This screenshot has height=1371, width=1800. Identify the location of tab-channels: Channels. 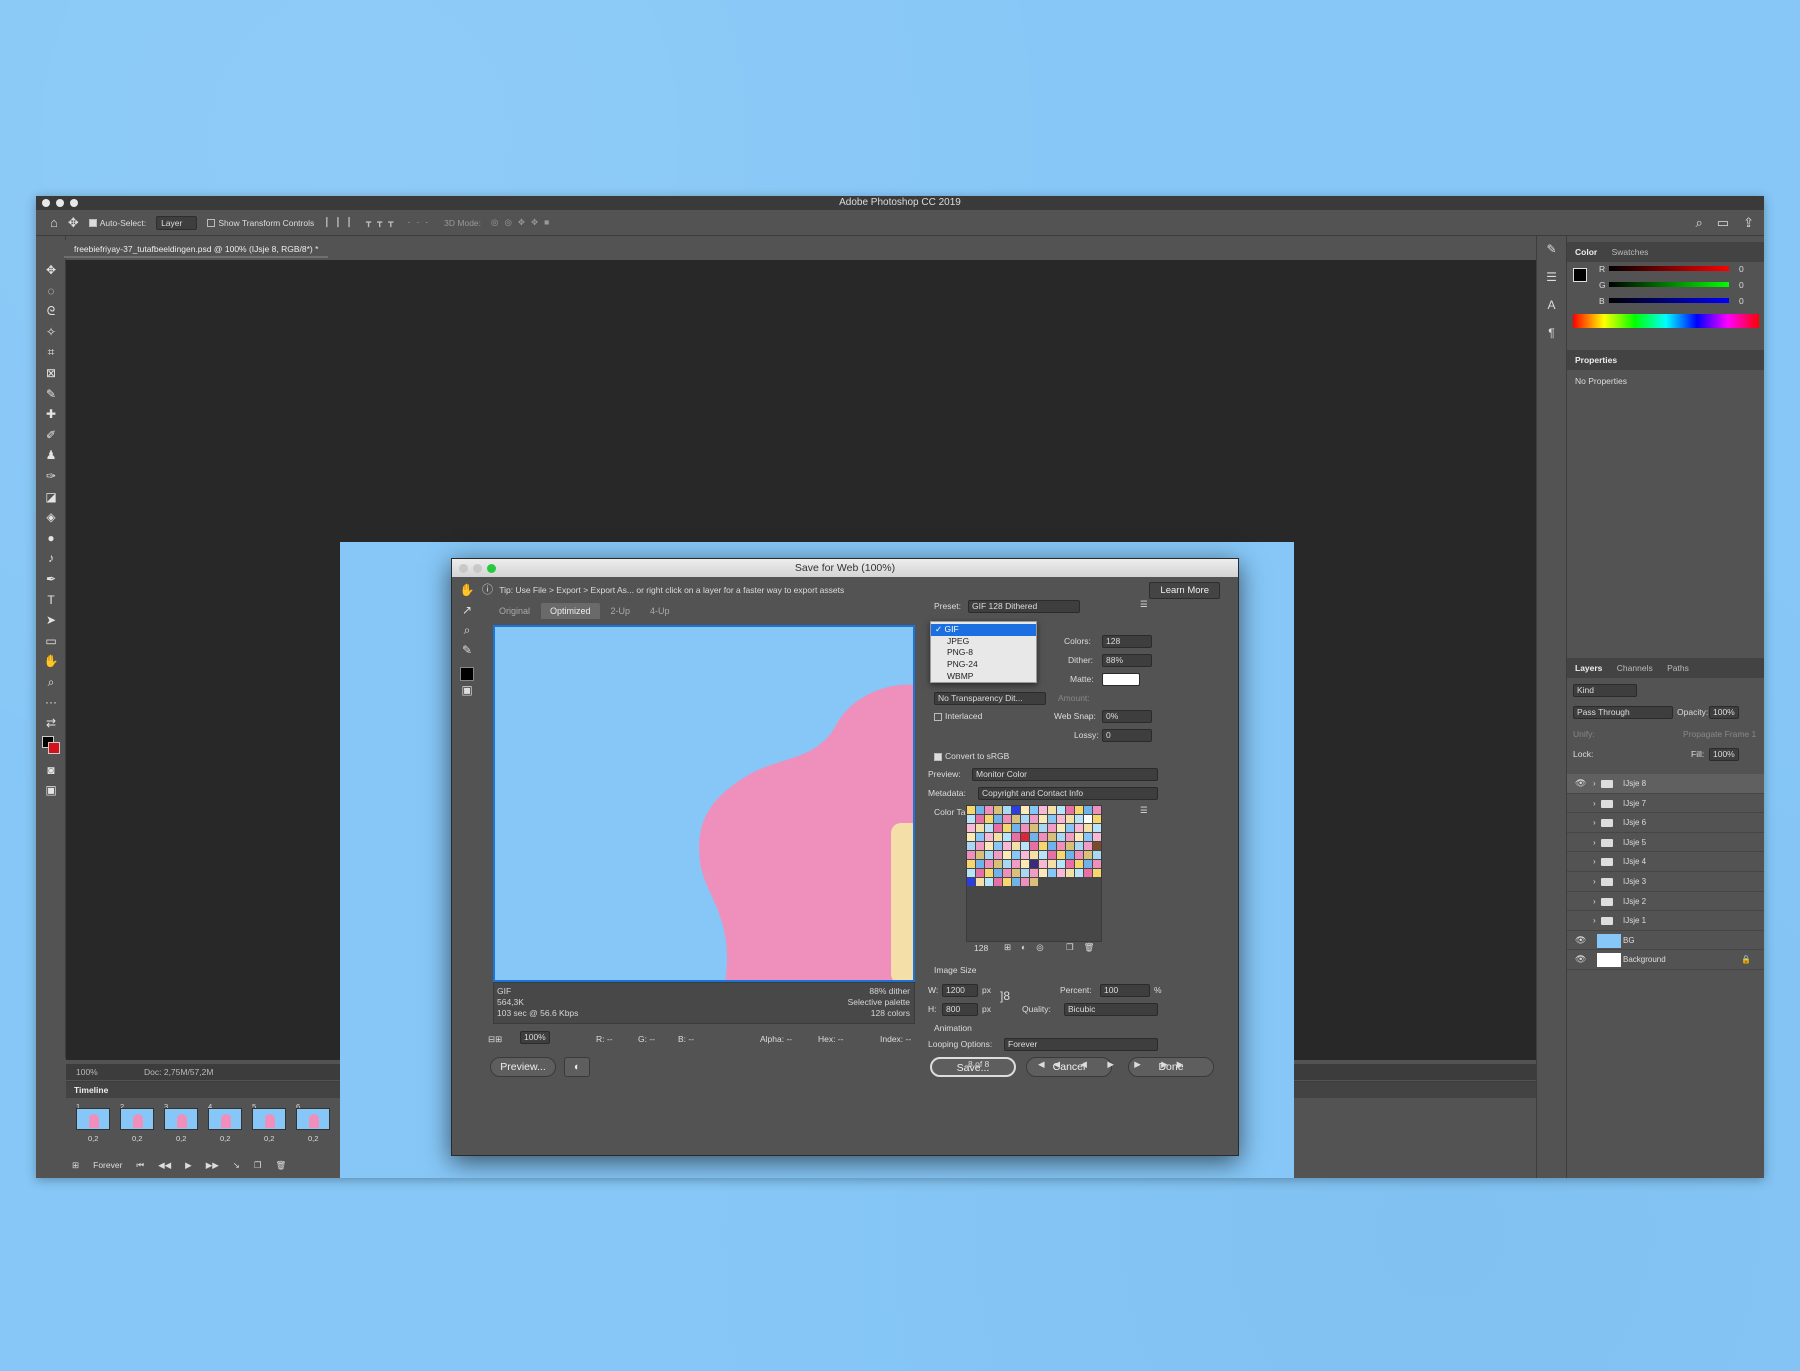
(1635, 668).